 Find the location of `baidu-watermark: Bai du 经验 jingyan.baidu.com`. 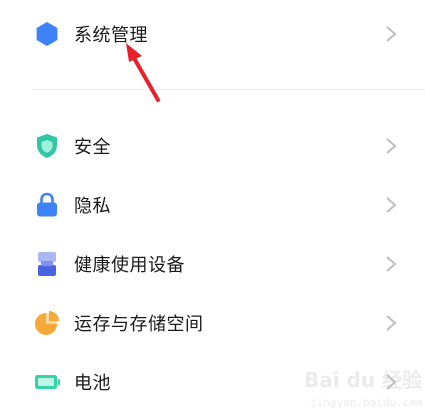

baidu-watermark: Bai du 经验 jingyan.baidu.com is located at coordinates (361, 390).